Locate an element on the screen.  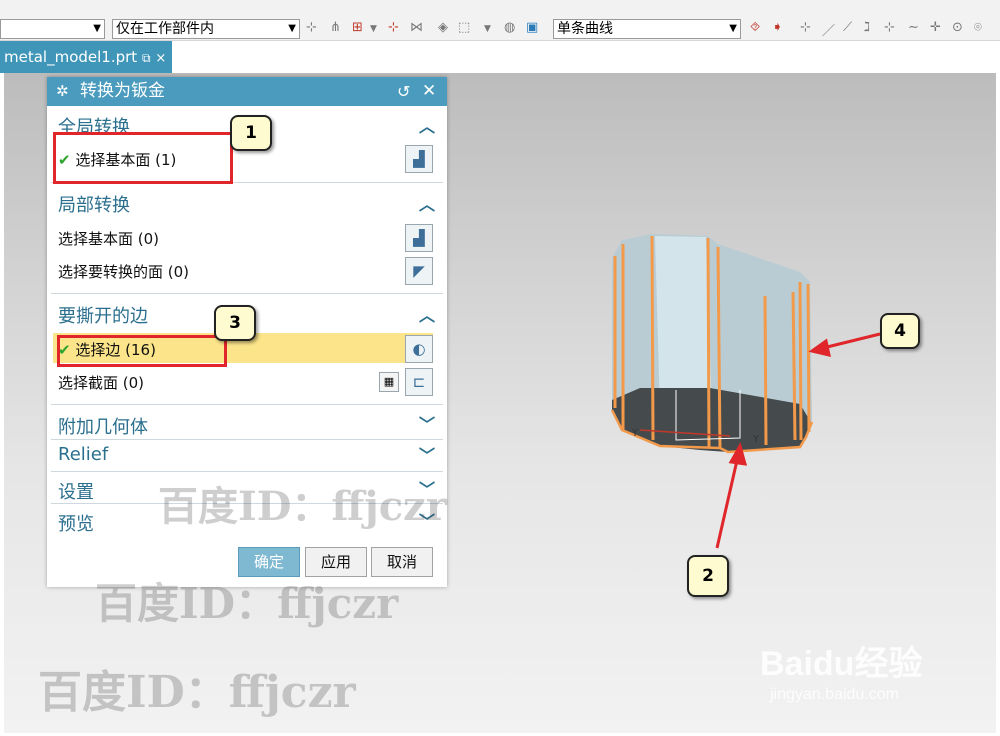
callout-1: 1 is located at coordinates (251, 133).